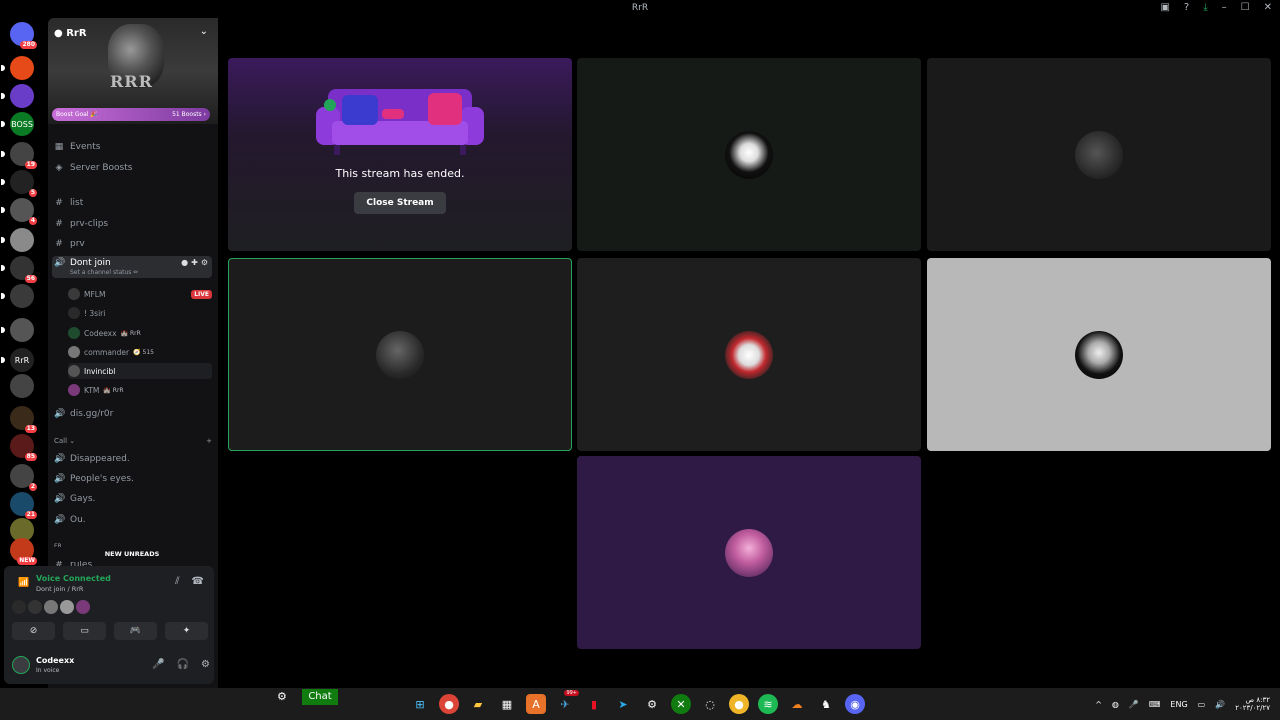  I want to click on voice-member: Codeexx 🏰 RrR, so click(140, 333).